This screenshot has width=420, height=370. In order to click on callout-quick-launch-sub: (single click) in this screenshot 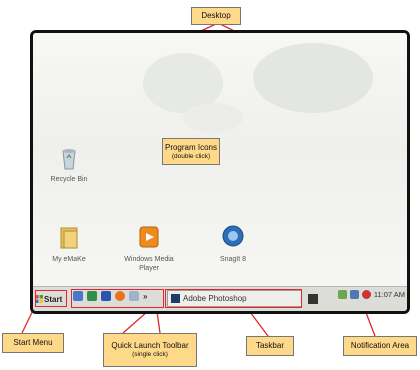, I will do `click(150, 354)`.